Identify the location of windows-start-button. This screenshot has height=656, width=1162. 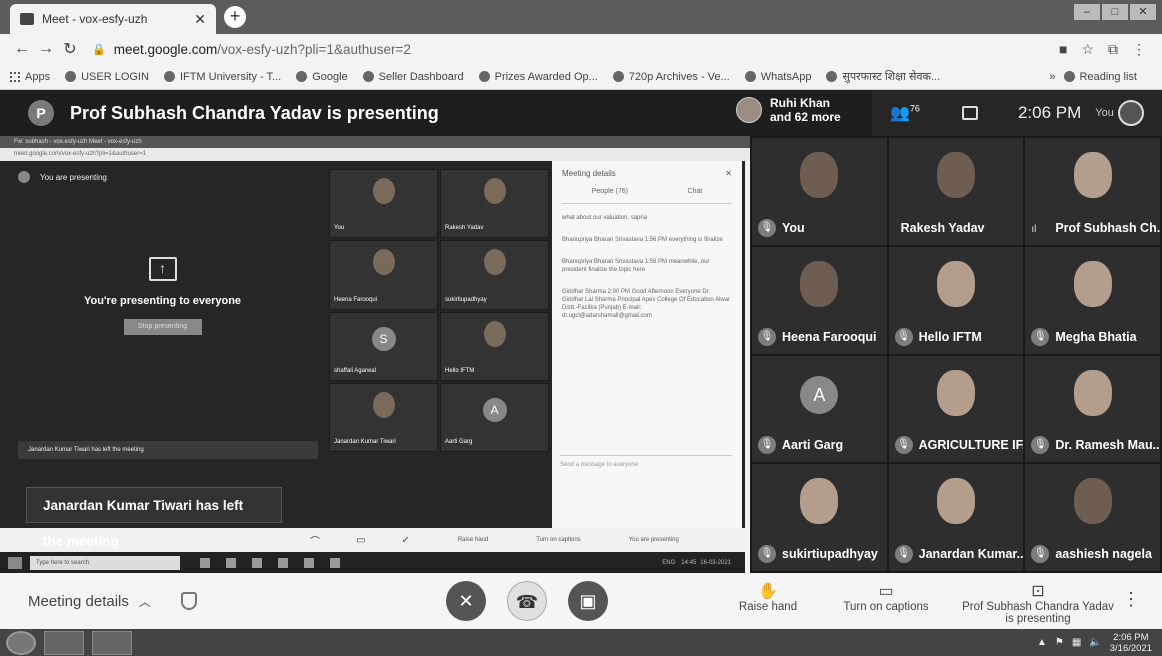
(21, 642).